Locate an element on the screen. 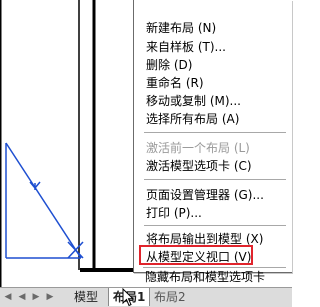 This screenshot has height=307, width=320. menu-item-activate-model-tab: 激活模型选项卡 (C) is located at coordinates (199, 166).